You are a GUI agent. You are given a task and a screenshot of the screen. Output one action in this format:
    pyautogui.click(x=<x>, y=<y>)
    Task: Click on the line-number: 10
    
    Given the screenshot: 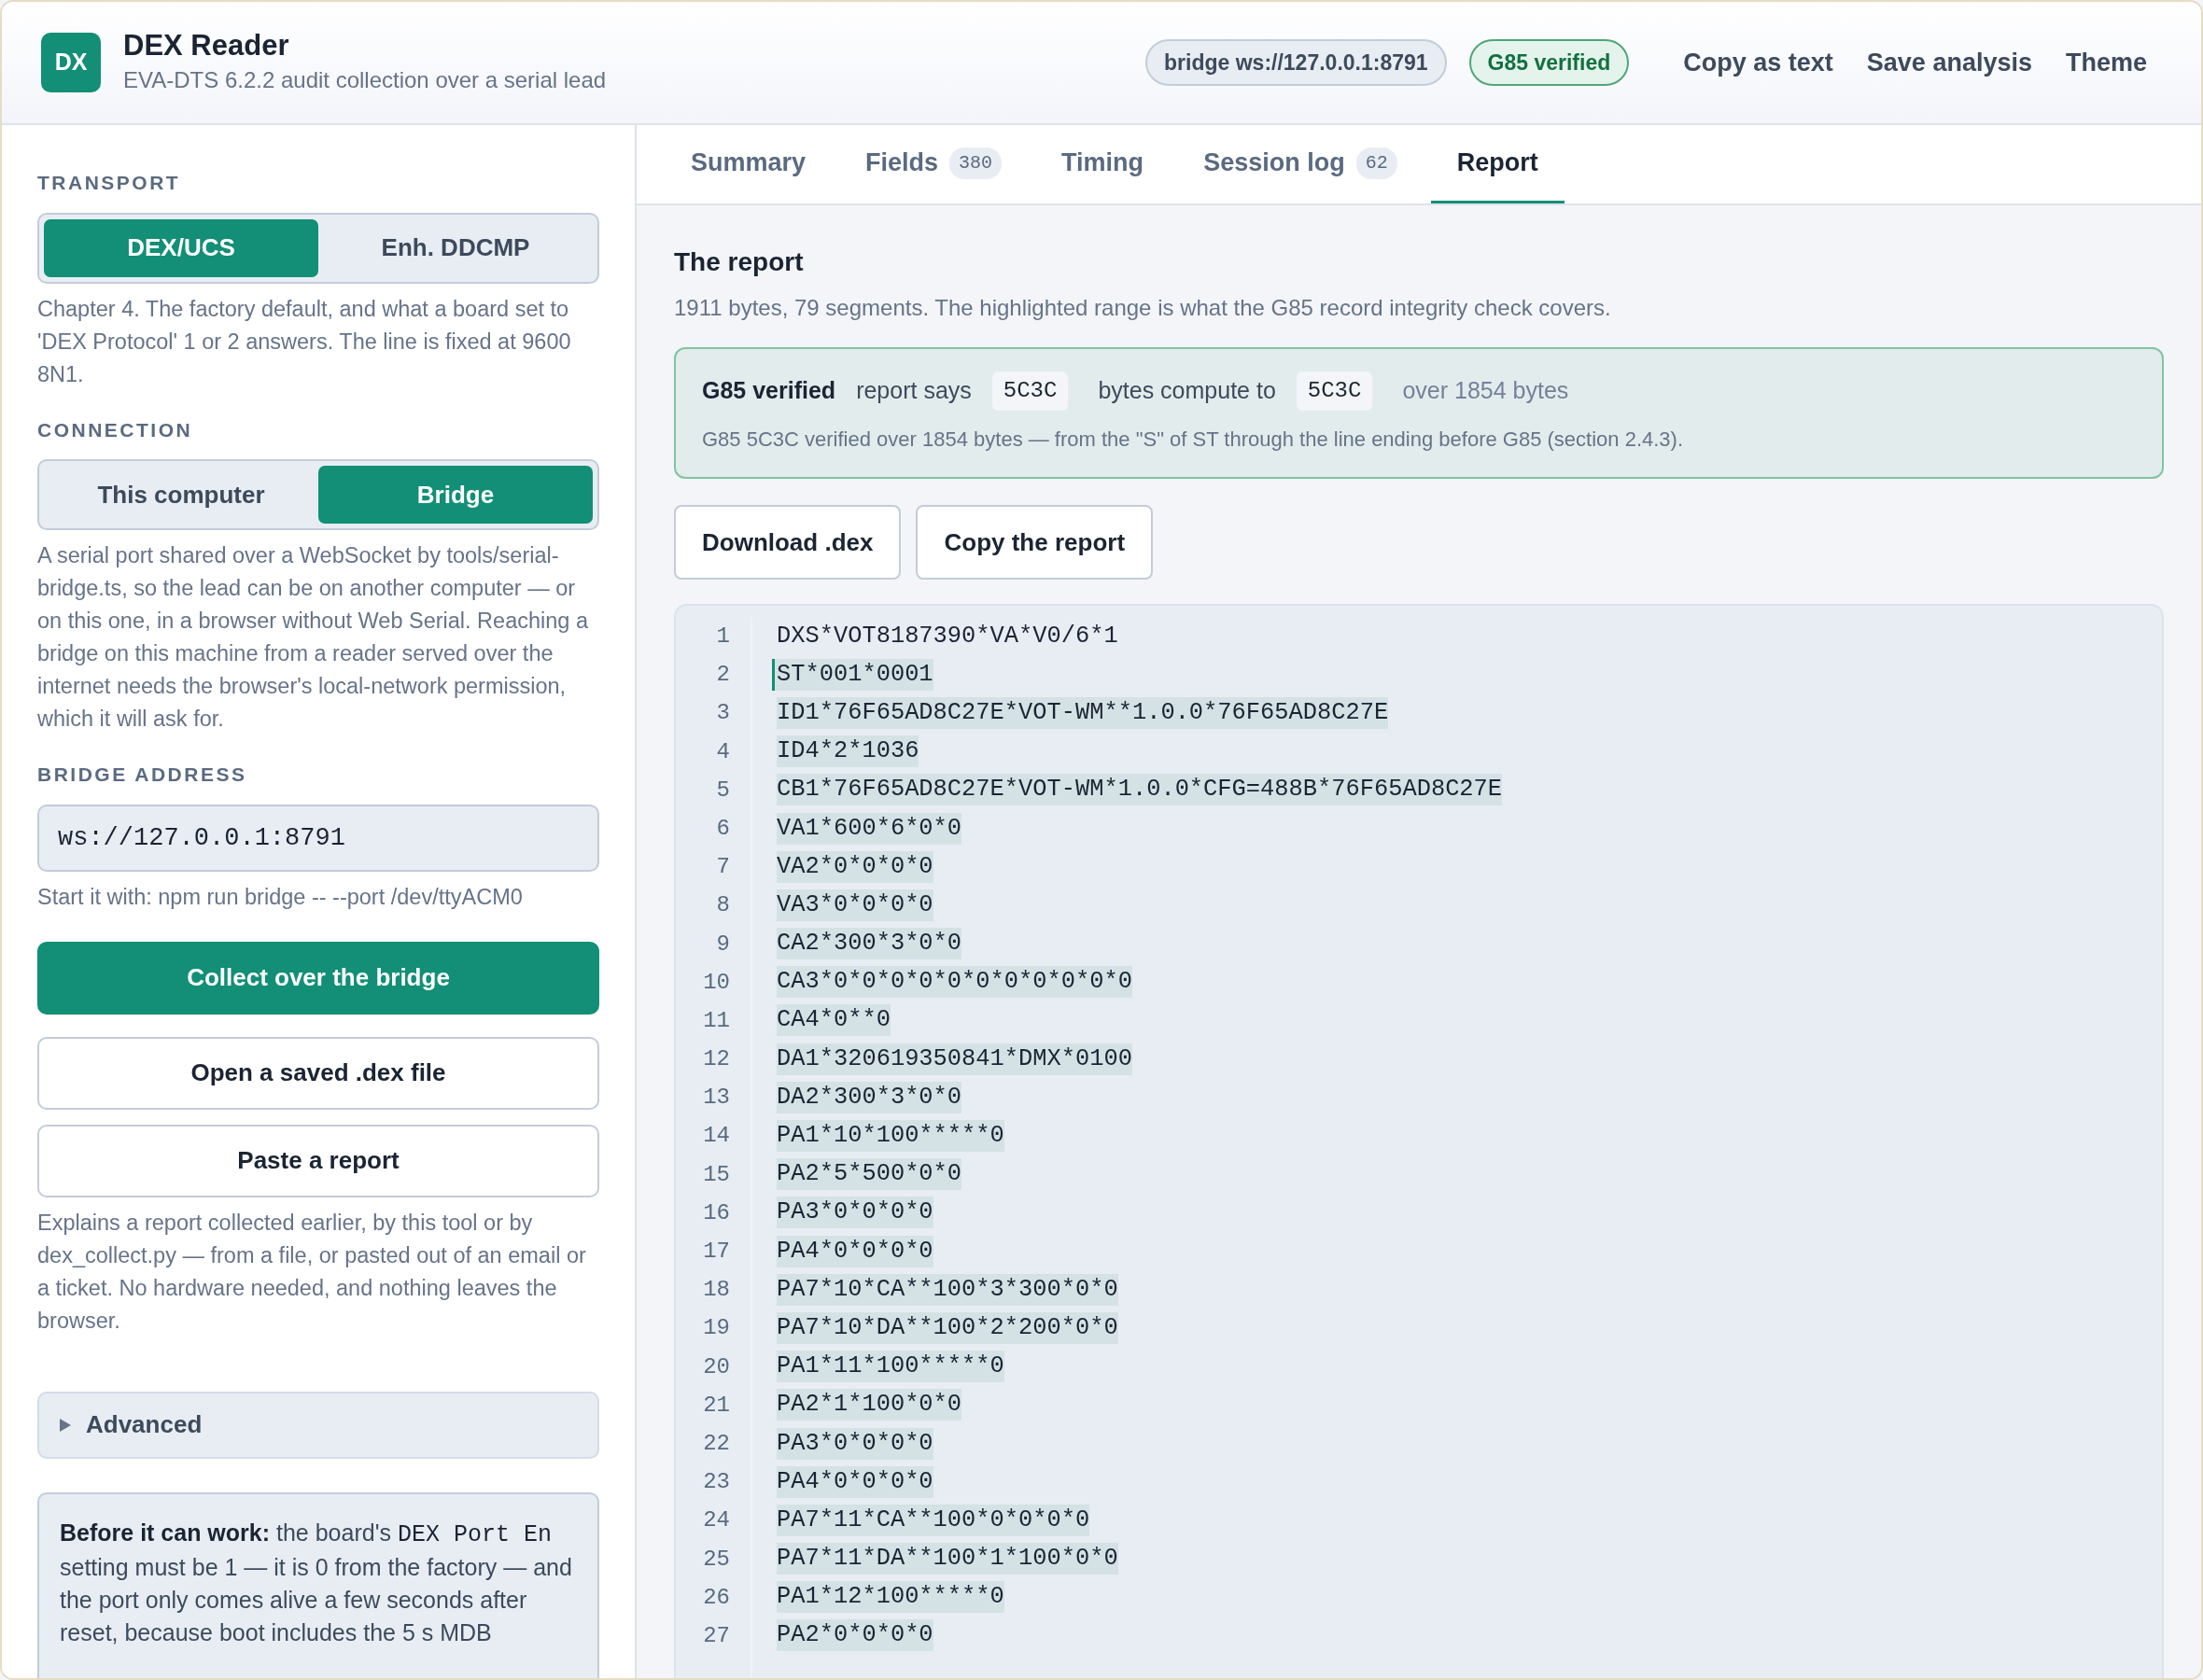 What is the action you would take?
    pyautogui.click(x=717, y=982)
    